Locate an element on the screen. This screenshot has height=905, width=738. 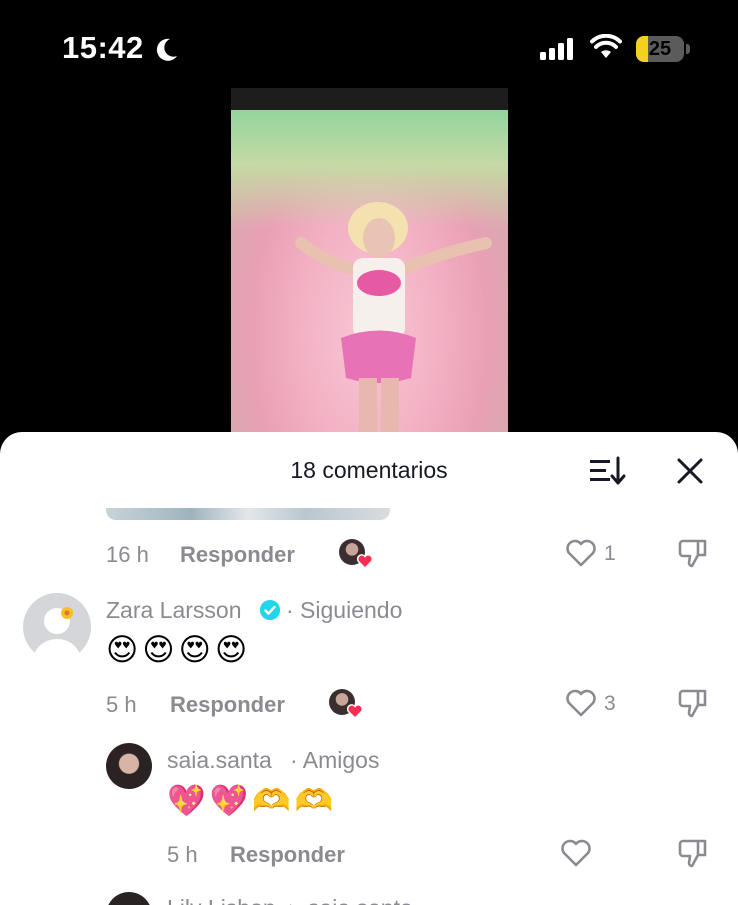
friend-relation: · Amigos is located at coordinates (335, 760).